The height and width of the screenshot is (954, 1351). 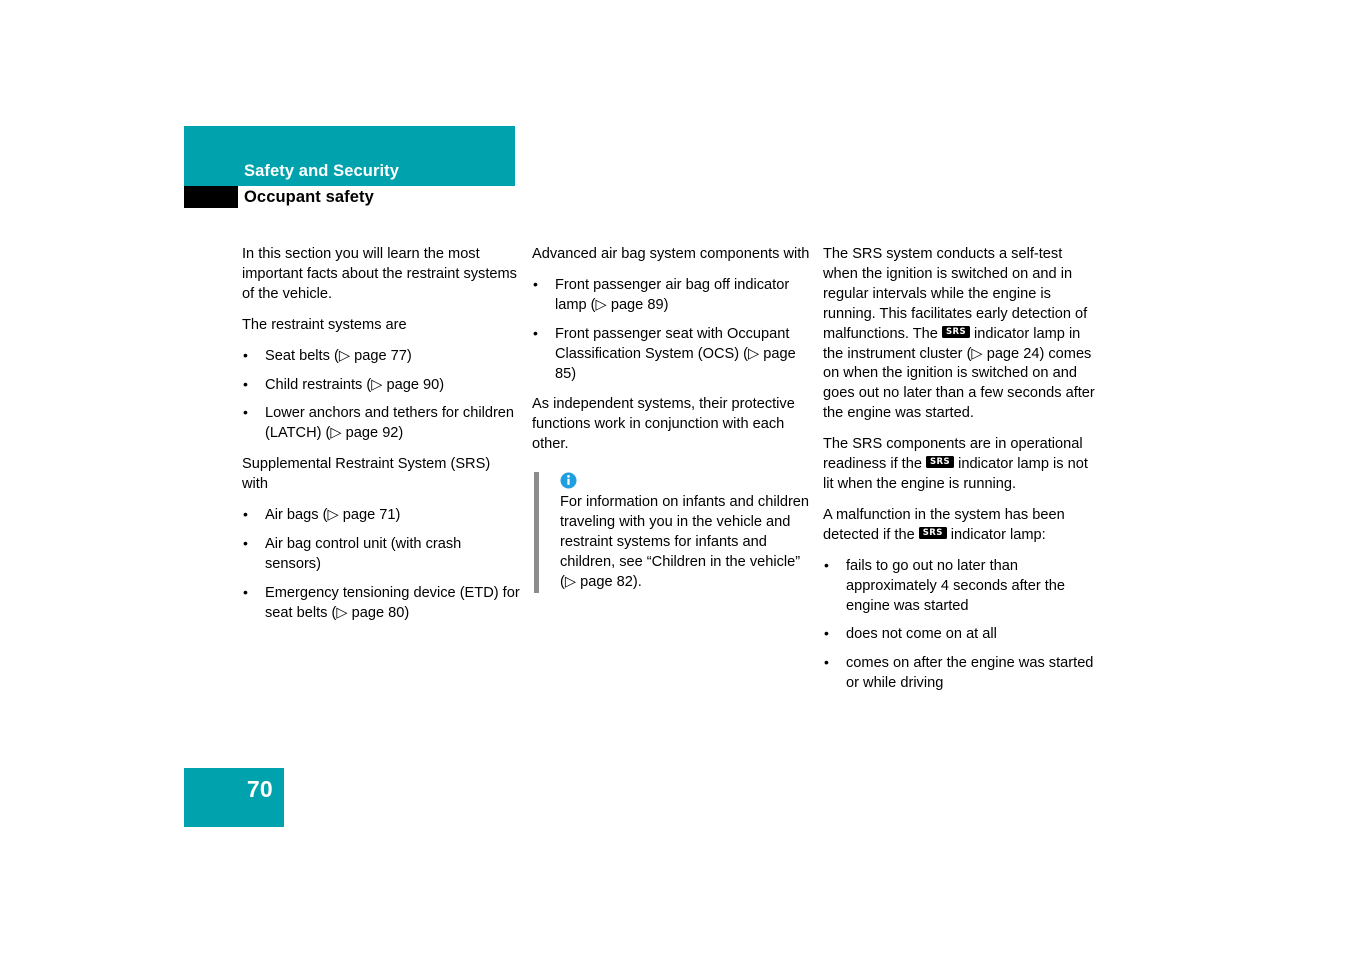 What do you see at coordinates (234, 797) in the screenshot?
I see `page-number-block: 70` at bounding box center [234, 797].